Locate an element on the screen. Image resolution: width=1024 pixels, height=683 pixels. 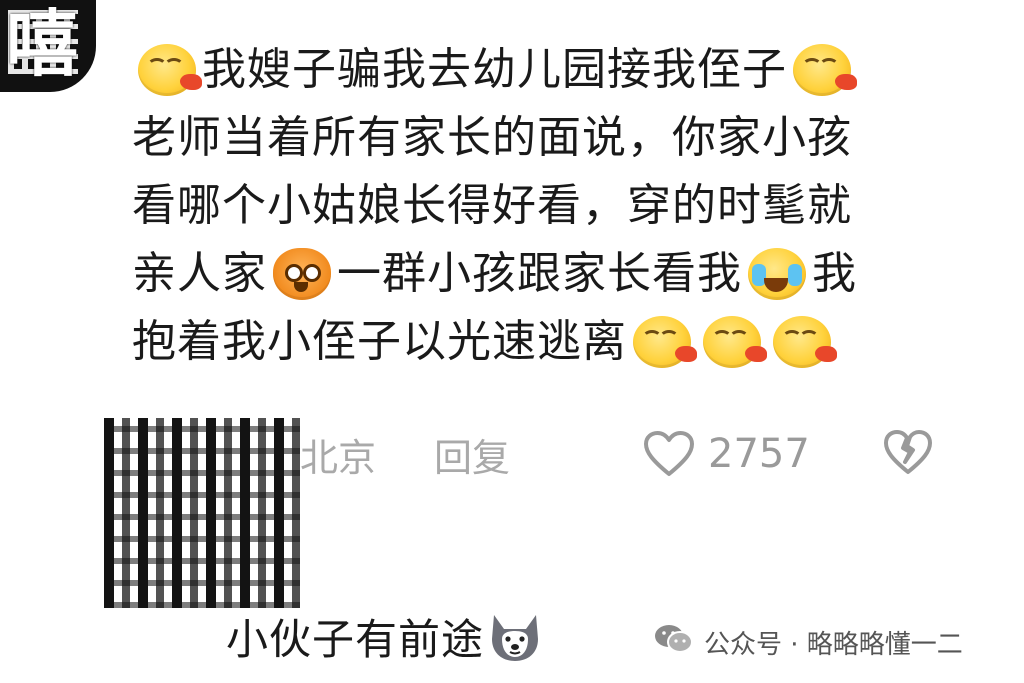
comment-line-1: 我嫂子骗我去幼儿园接我侄子 is located at coordinates (547, 70).